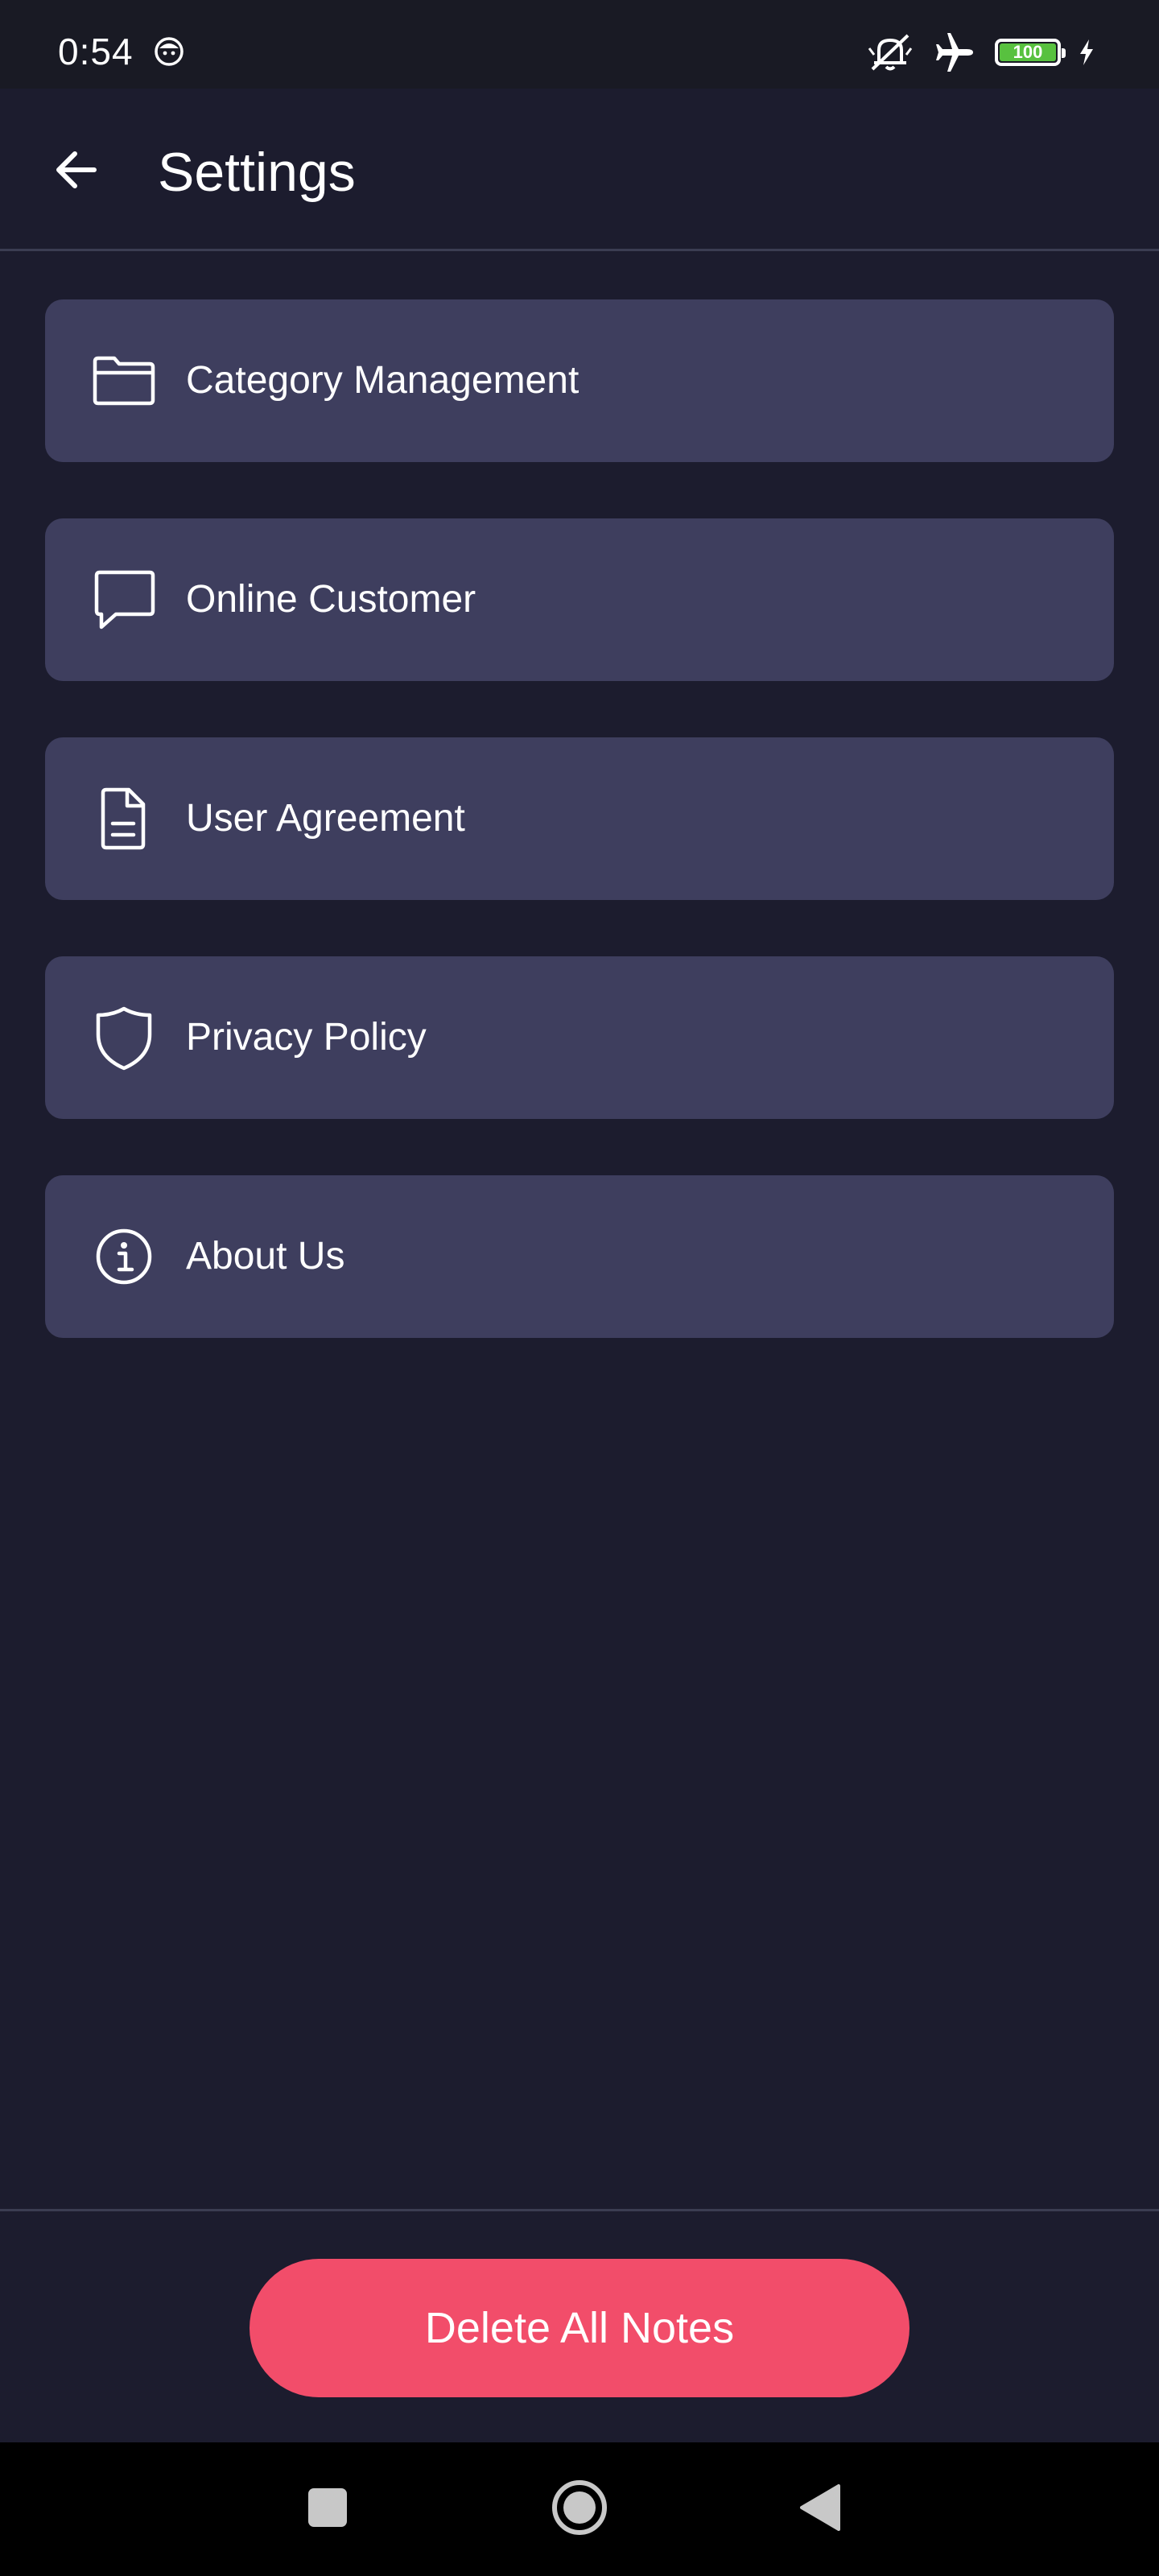 The height and width of the screenshot is (2576, 1159). What do you see at coordinates (579, 599) in the screenshot?
I see `settings-item-online-customer: Online Customer` at bounding box center [579, 599].